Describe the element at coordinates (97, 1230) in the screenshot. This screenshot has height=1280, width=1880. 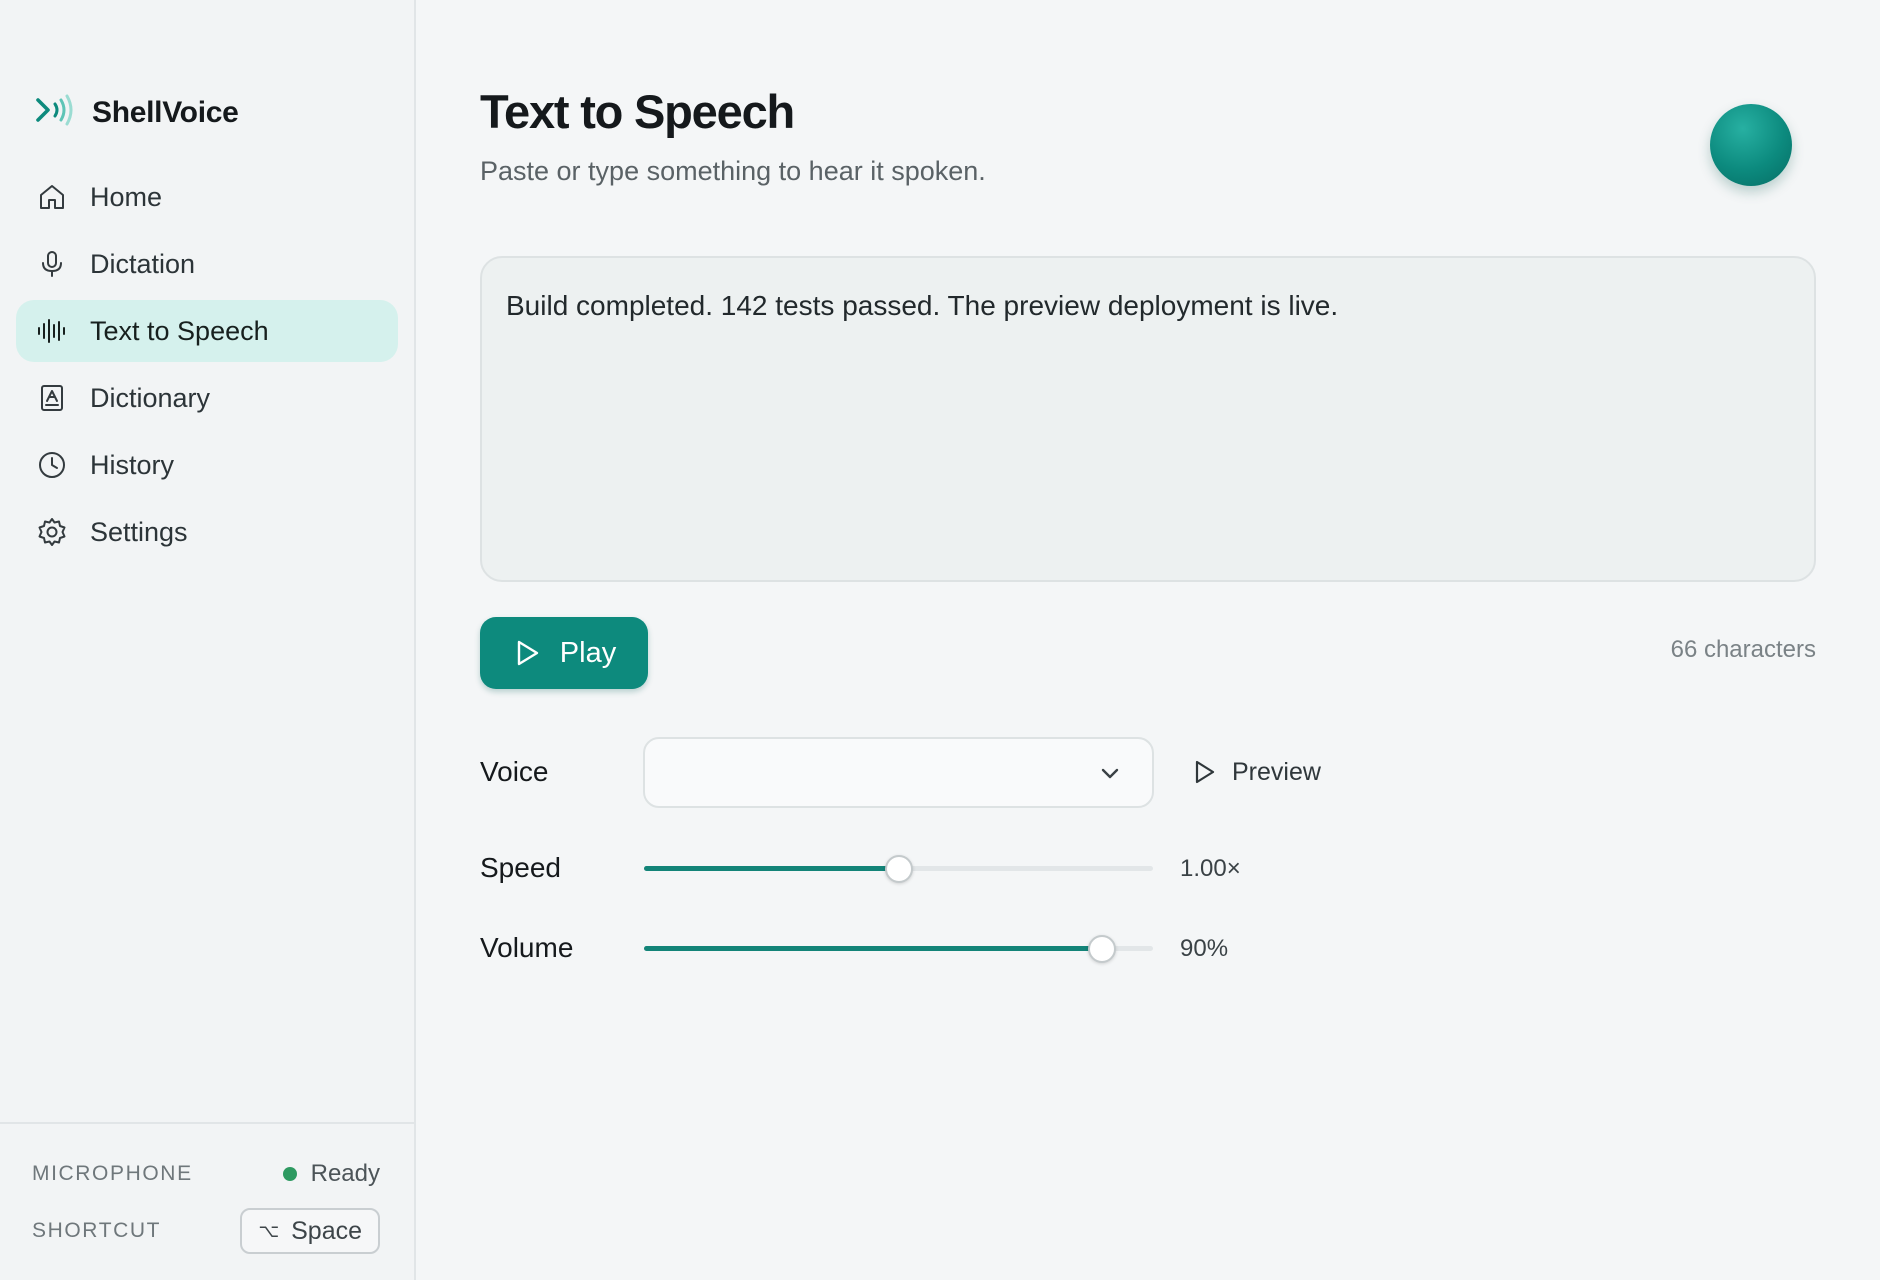
I see `shortcut-label: SHORTCUT` at that location.